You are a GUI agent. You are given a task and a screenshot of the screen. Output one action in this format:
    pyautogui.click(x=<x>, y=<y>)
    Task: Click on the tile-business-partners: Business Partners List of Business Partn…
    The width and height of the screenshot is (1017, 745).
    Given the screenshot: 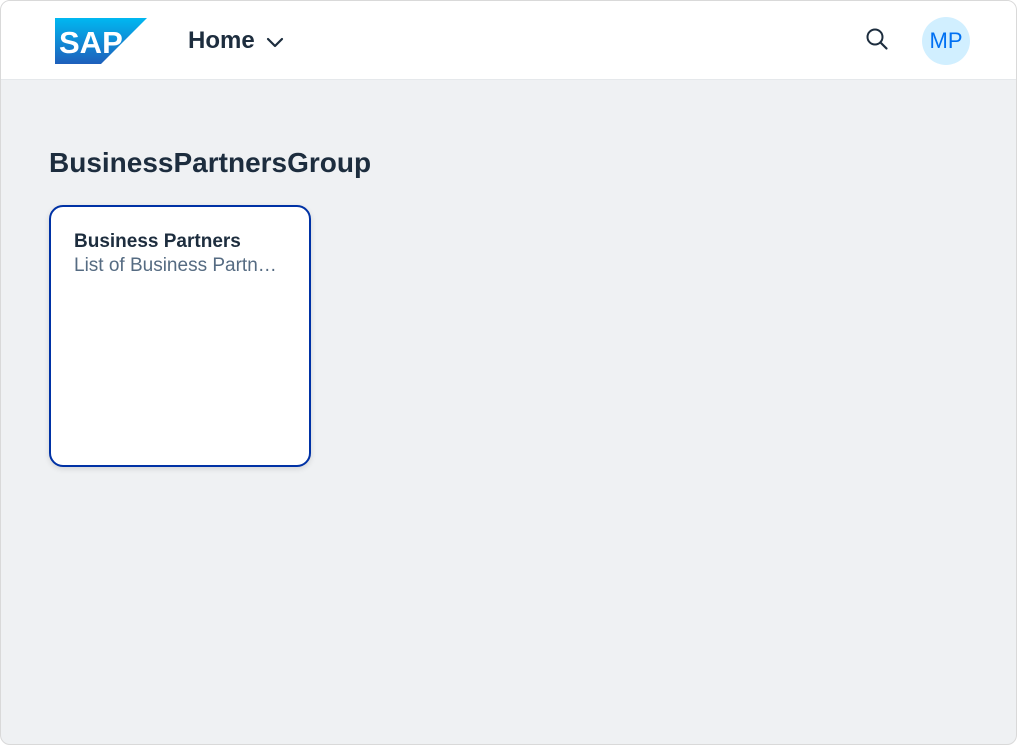 What is the action you would take?
    pyautogui.click(x=180, y=336)
    